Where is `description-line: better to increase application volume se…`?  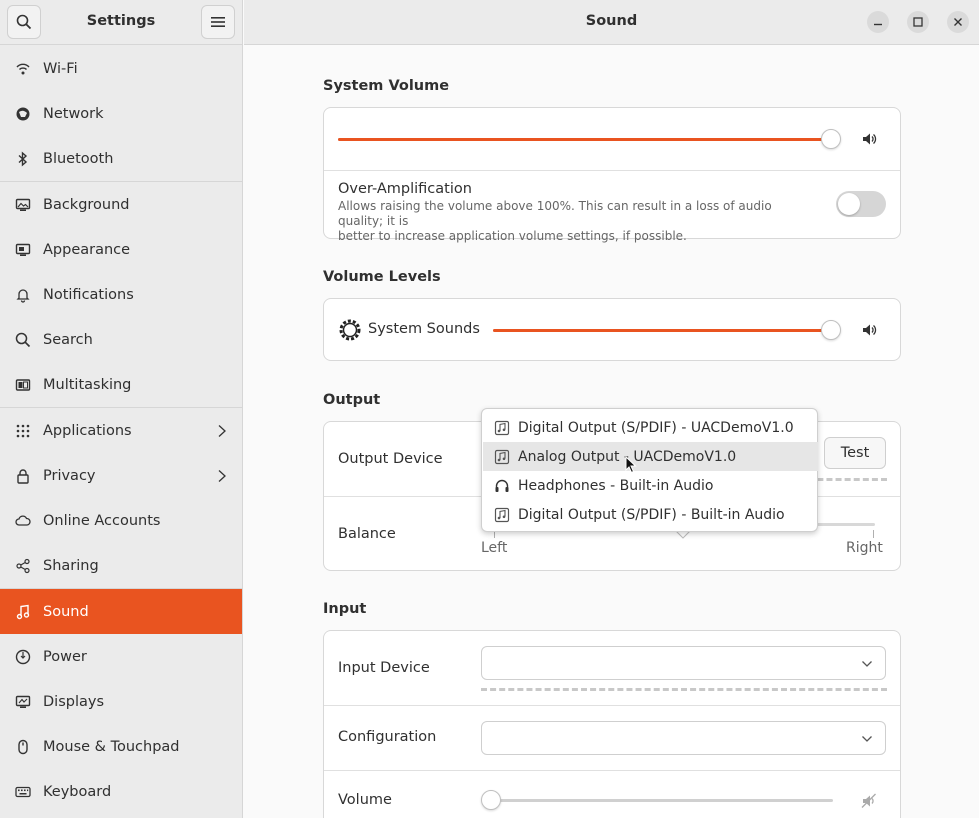 description-line: better to increase application volume se… is located at coordinates (512, 236).